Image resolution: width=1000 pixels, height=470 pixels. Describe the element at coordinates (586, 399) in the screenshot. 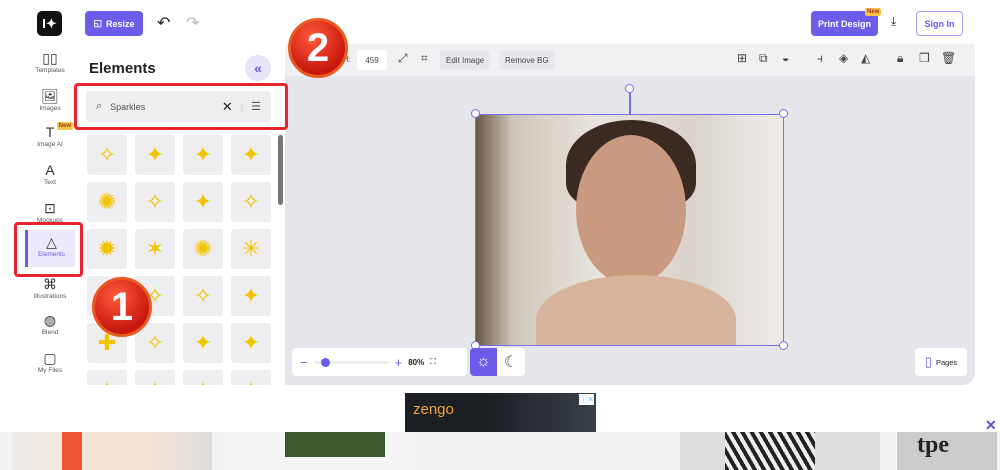

I see `ad-close-icon: ⓘ✕` at that location.